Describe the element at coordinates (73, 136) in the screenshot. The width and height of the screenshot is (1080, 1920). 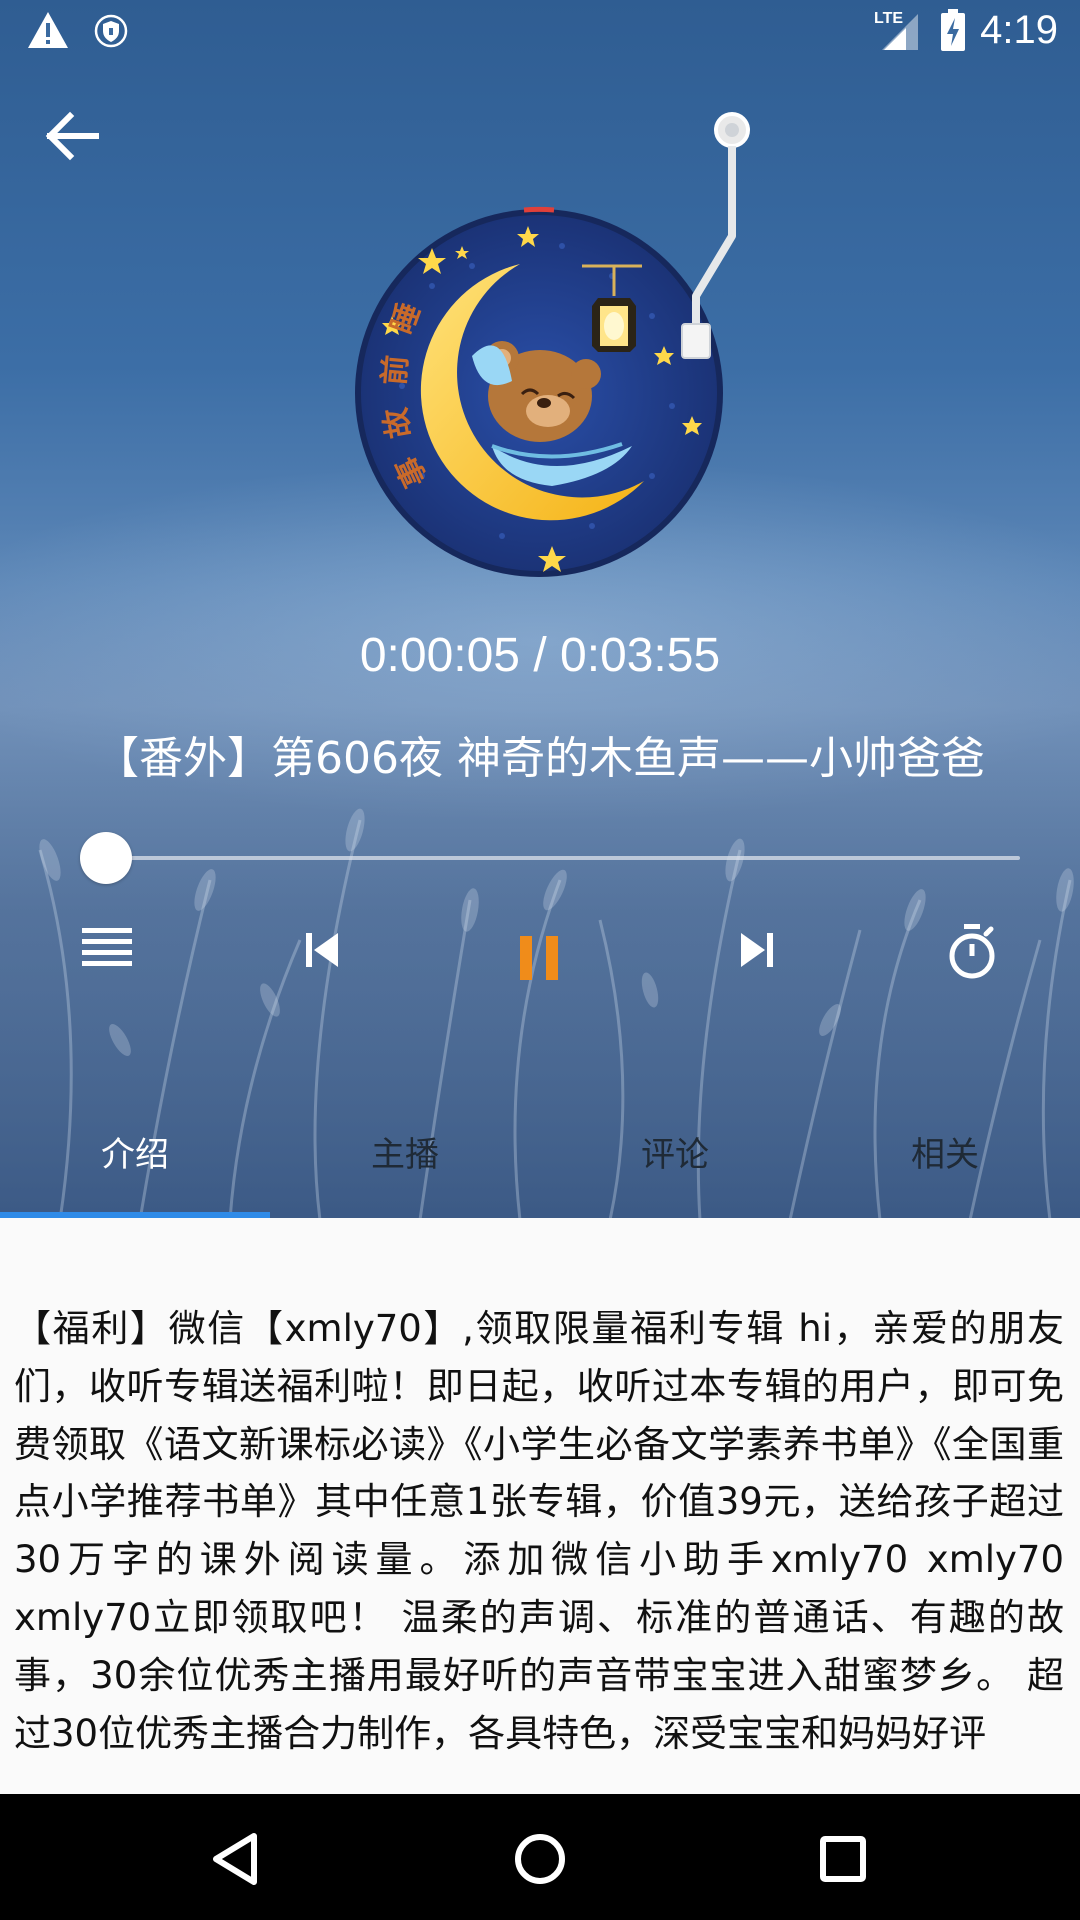
I see `arrow-left-icon` at that location.